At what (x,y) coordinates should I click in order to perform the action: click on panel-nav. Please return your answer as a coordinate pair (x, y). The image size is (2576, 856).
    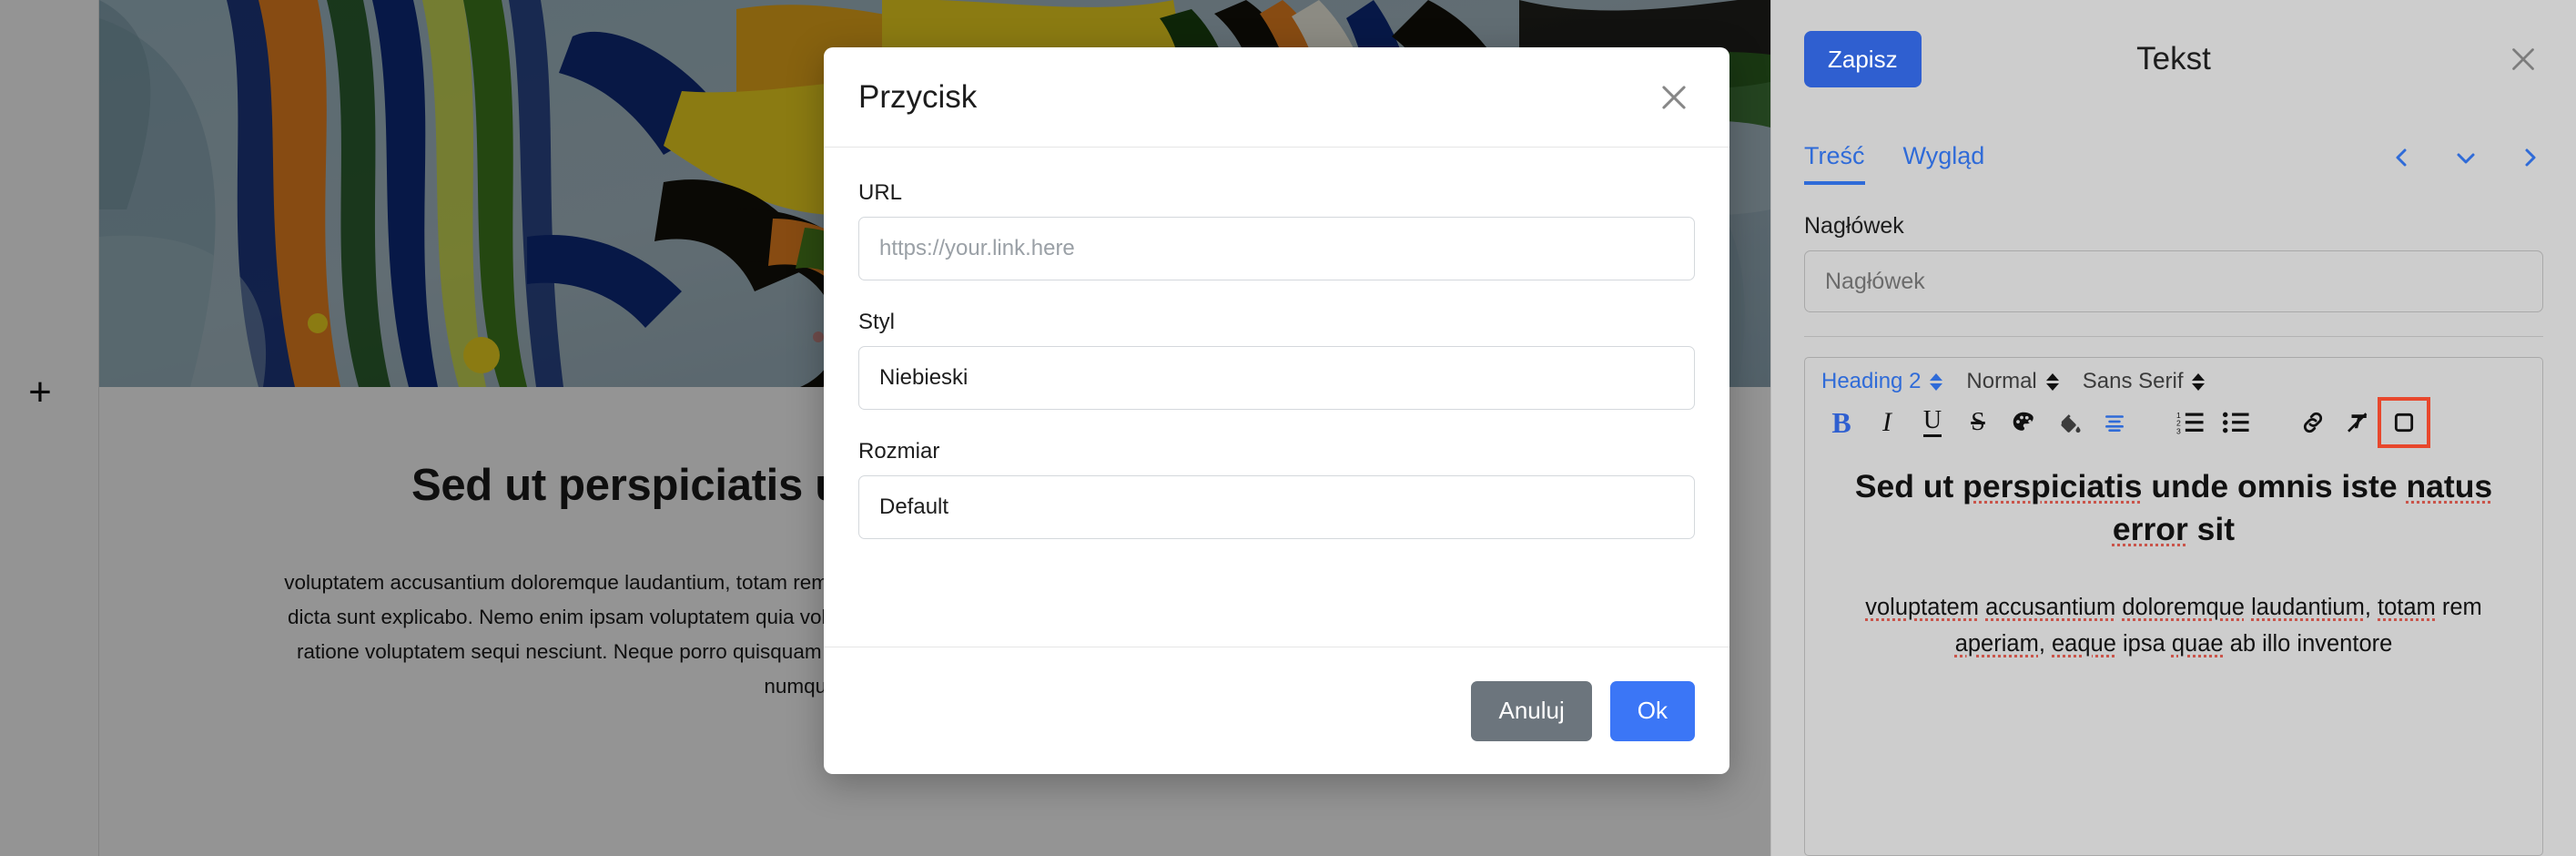
    Looking at the image, I should click on (2465, 157).